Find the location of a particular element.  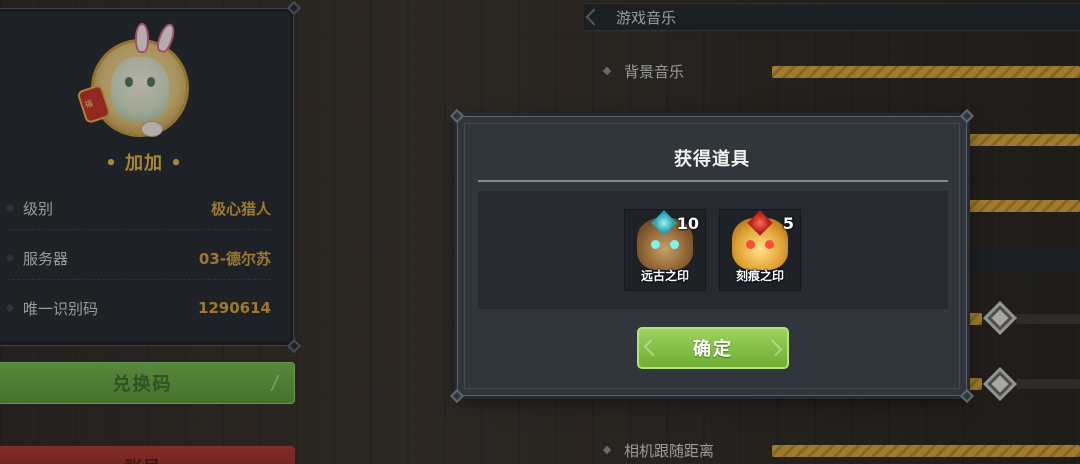

reward-items-area: 10 远古之印 5 刻痕之印 is located at coordinates (713, 250).